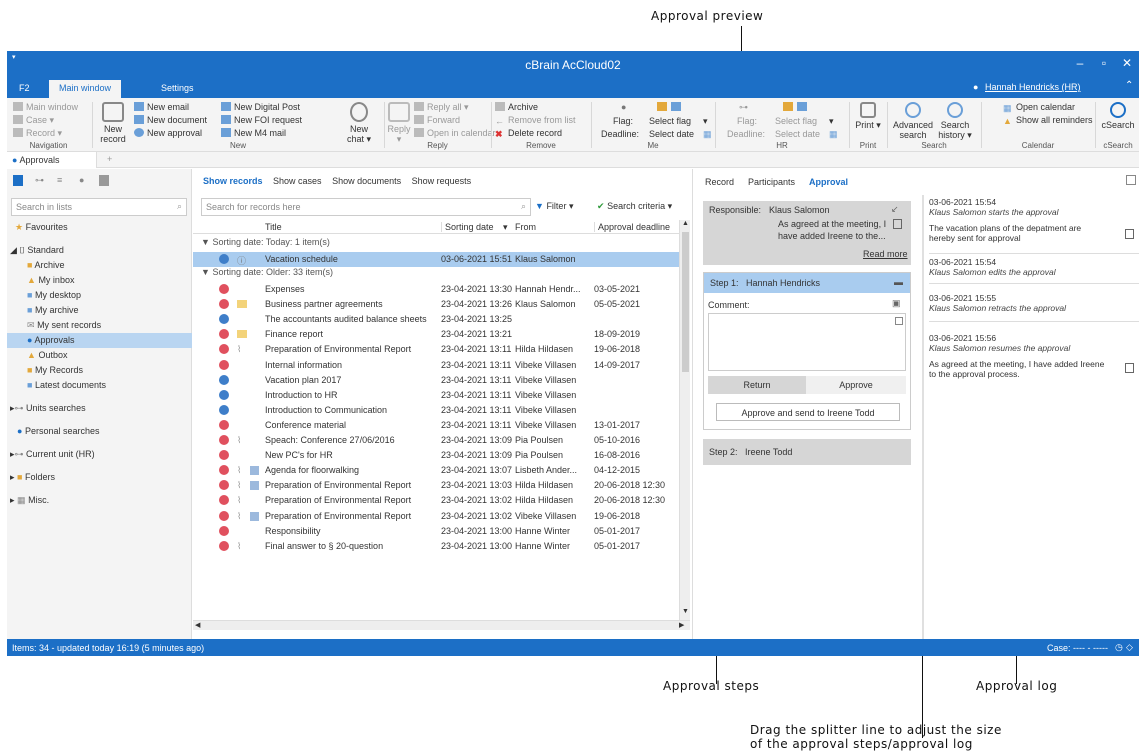 The width and height of the screenshot is (1139, 756). Describe the element at coordinates (99, 250) in the screenshot. I see `tree-standard: ◢ ⌷ Standard` at that location.